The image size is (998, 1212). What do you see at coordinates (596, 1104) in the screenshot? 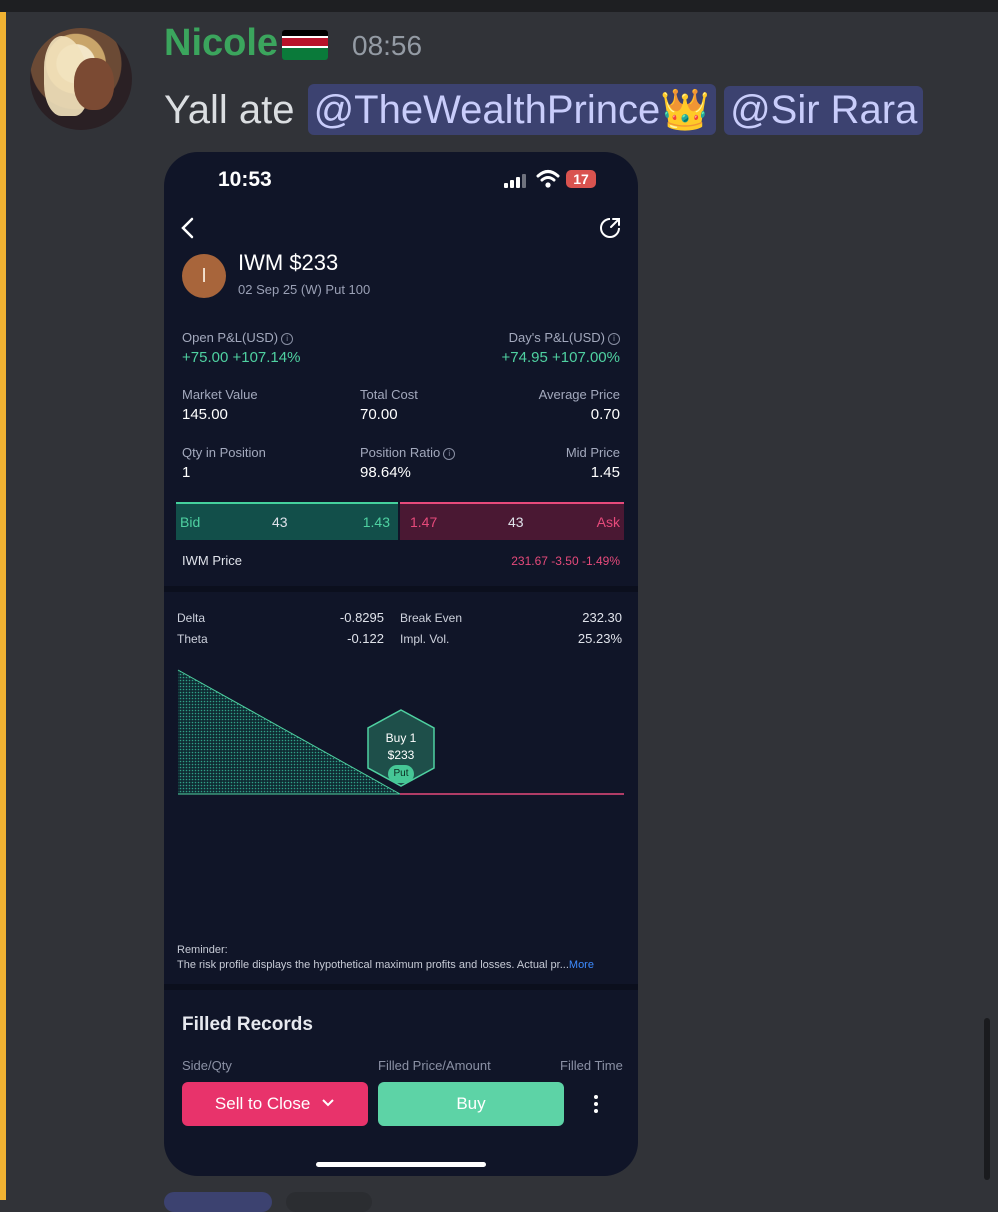
I see `more-options-icon` at bounding box center [596, 1104].